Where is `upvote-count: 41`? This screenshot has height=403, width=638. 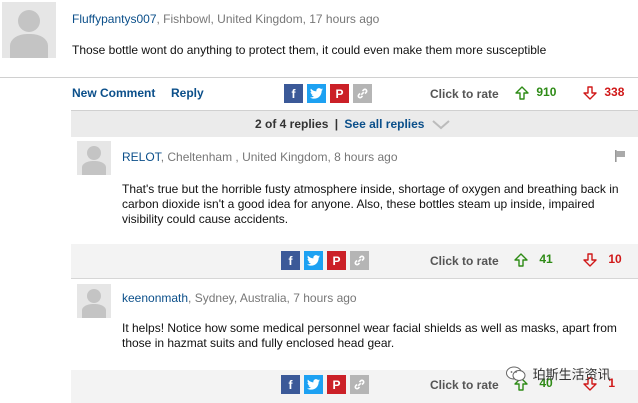
upvote-count: 41 is located at coordinates (546, 259).